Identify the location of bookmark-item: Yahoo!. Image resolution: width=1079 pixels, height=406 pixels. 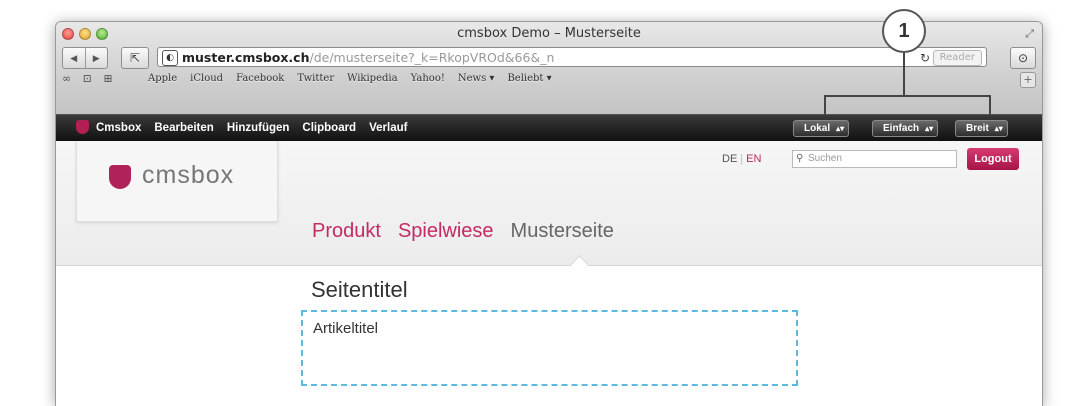
(428, 78).